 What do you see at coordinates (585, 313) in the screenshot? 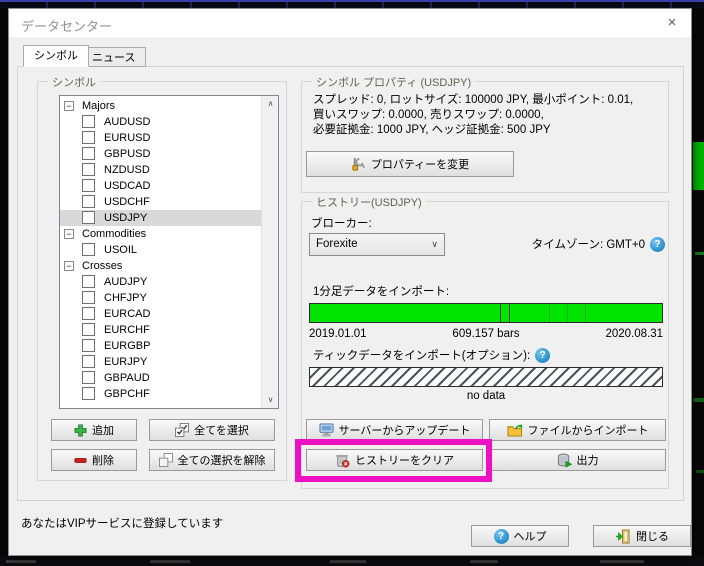
I see `data-gap-marker` at bounding box center [585, 313].